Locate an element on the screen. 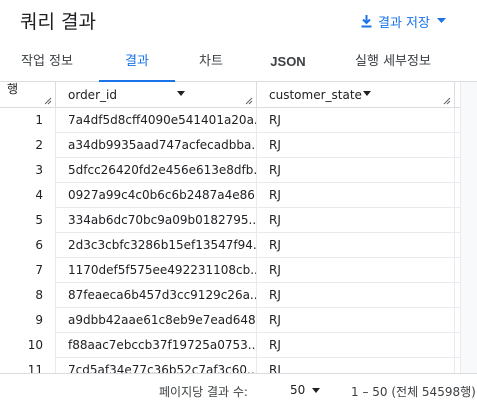  table-row: 8 87feaeca6b457d3cc9129c26a... RJ is located at coordinates (230, 295).